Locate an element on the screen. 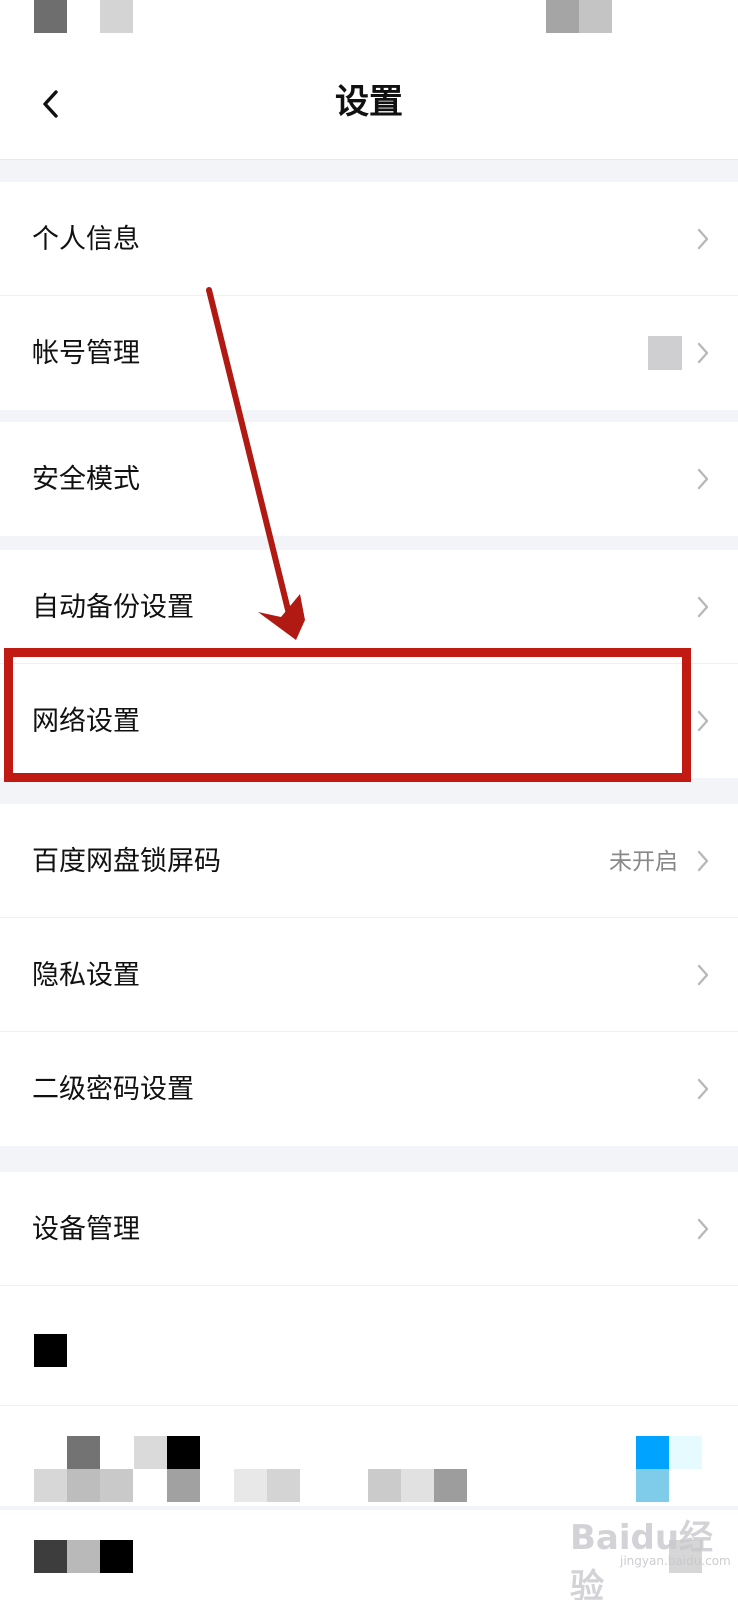  settings-item-label: 隐私设置 is located at coordinates (86, 974).